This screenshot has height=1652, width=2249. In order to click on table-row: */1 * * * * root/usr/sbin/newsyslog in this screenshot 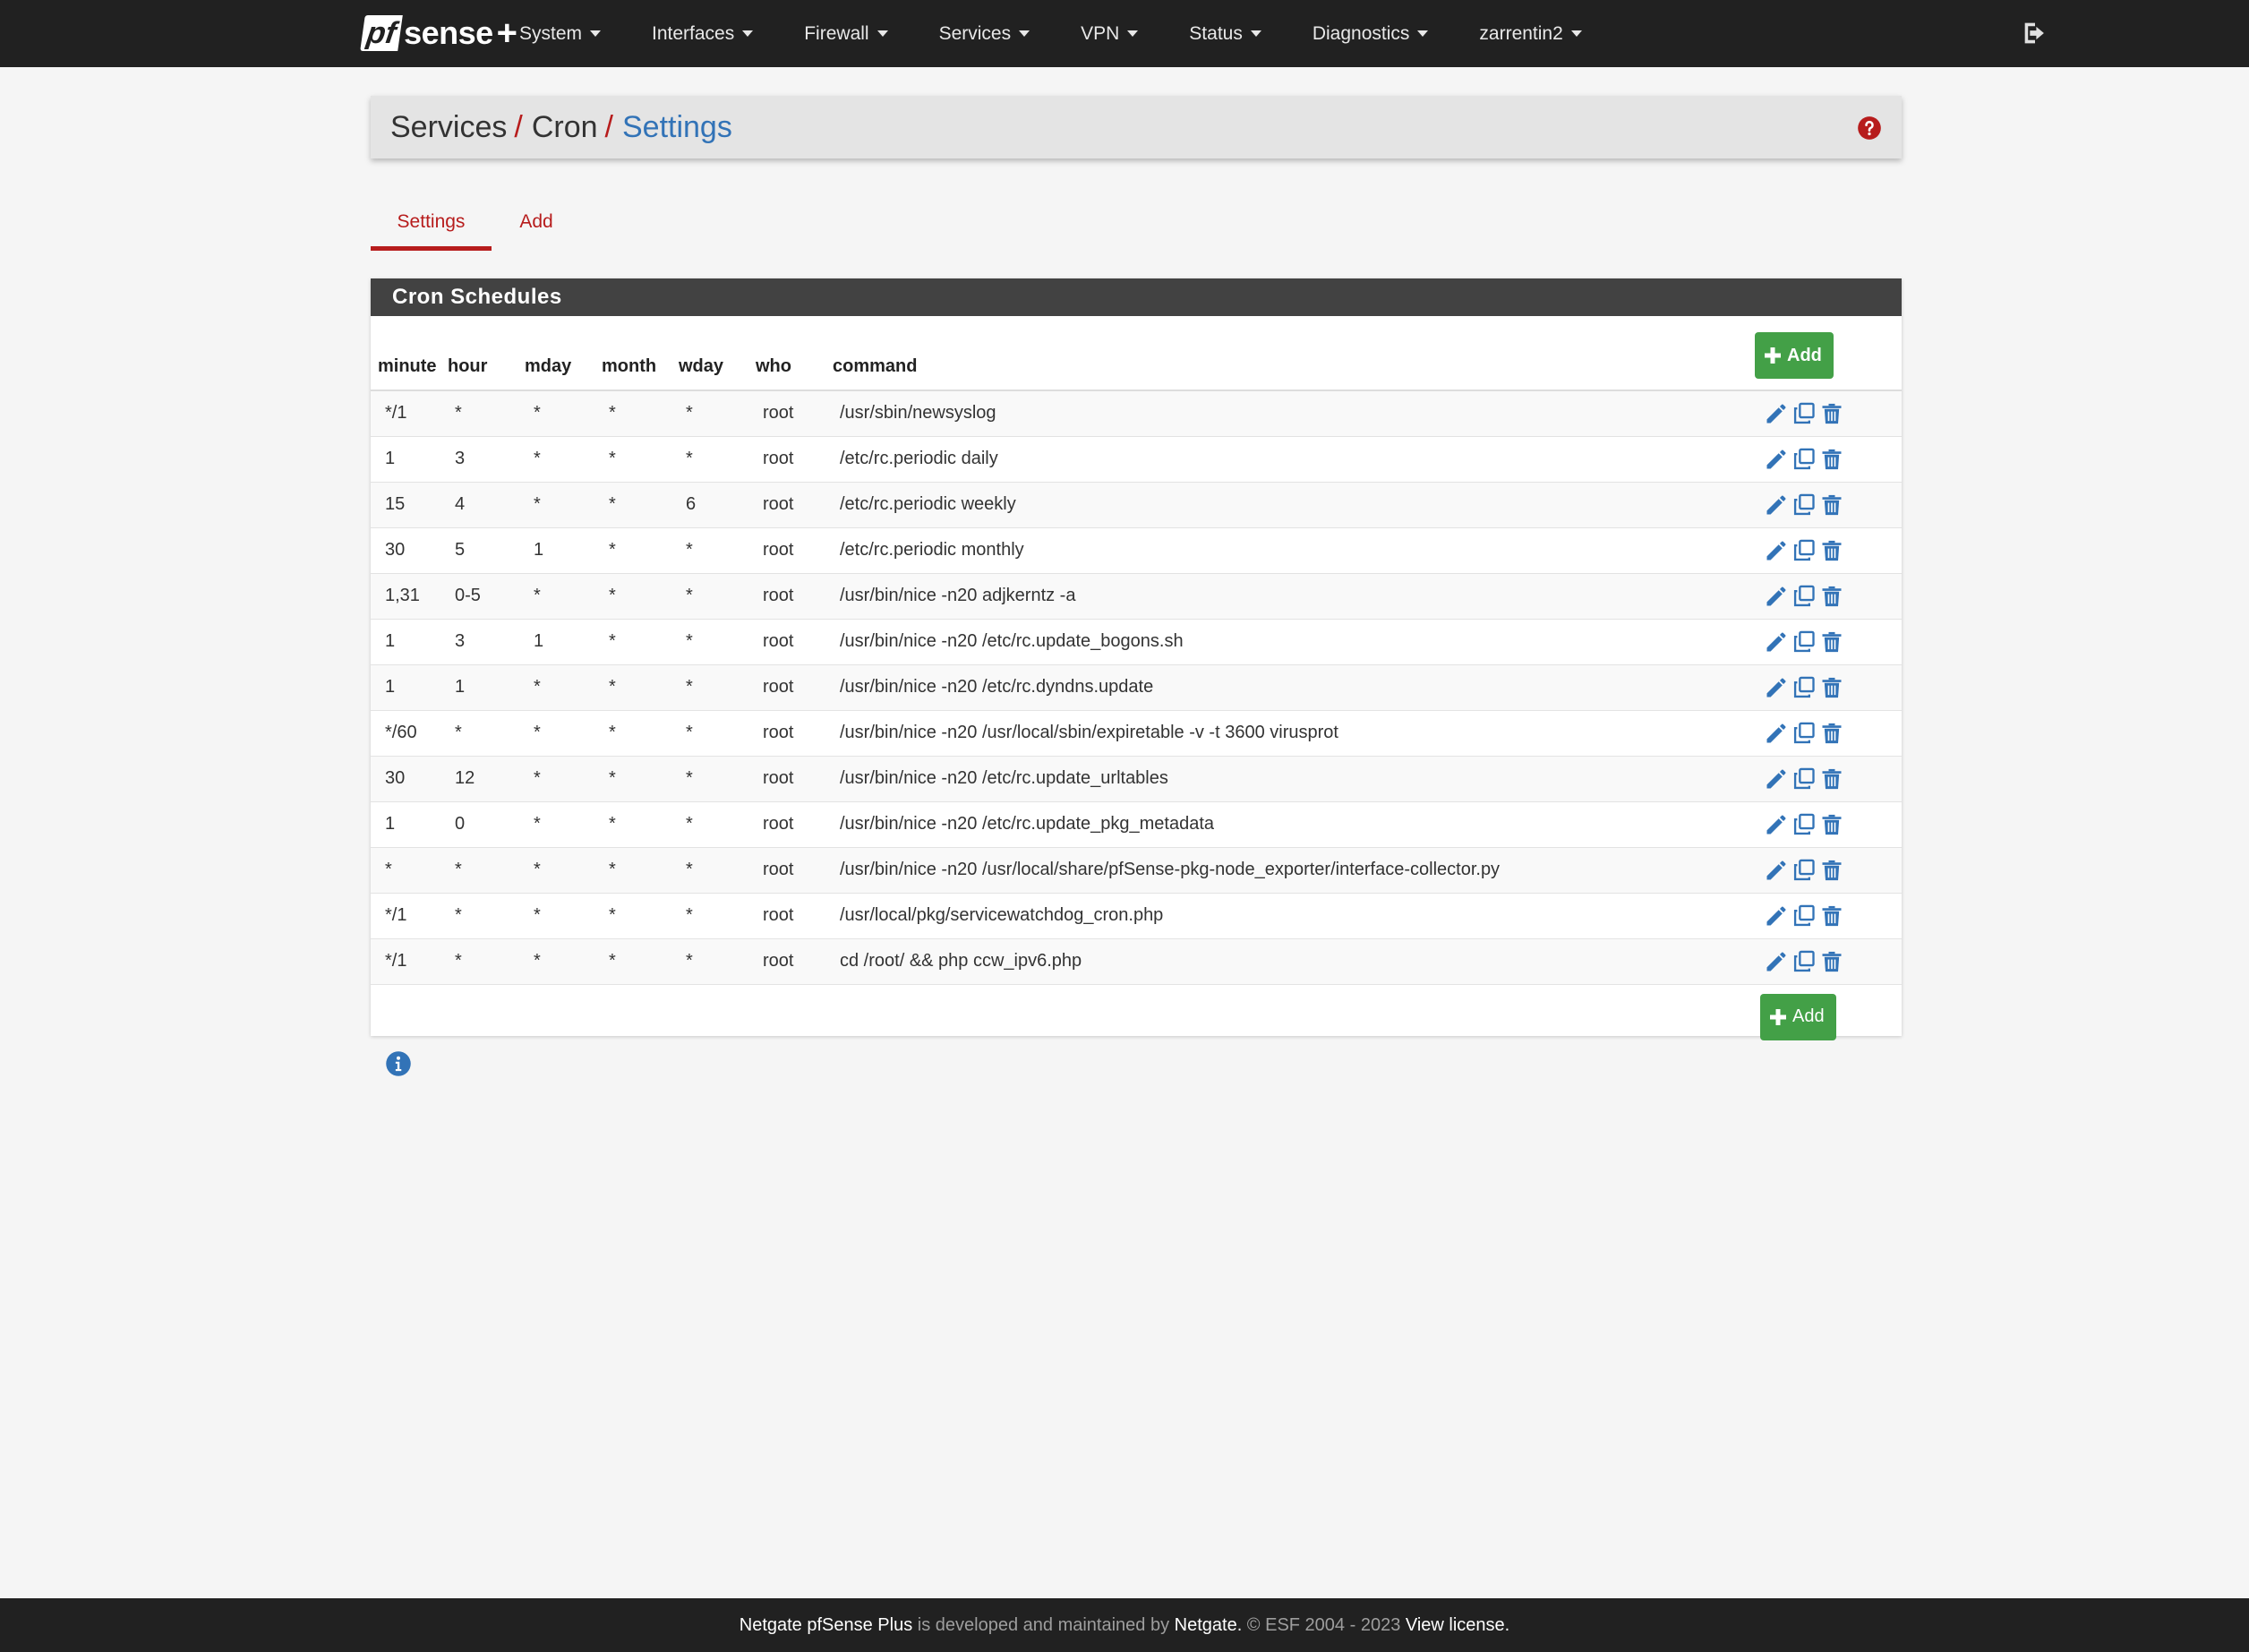, I will do `click(1136, 413)`.